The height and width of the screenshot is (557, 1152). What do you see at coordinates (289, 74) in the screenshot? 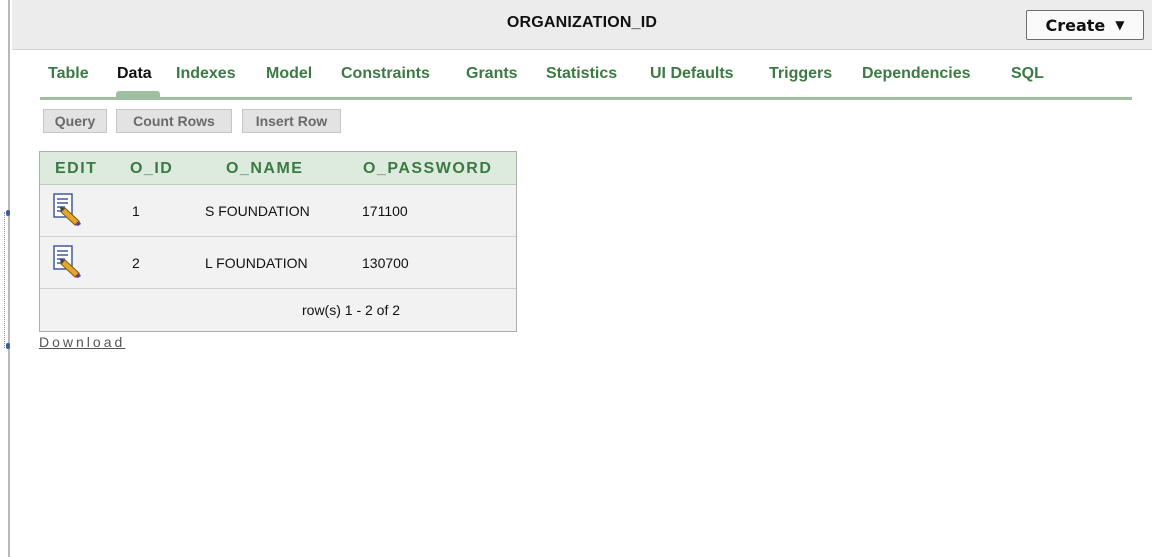
I see `tab-model: Model` at bounding box center [289, 74].